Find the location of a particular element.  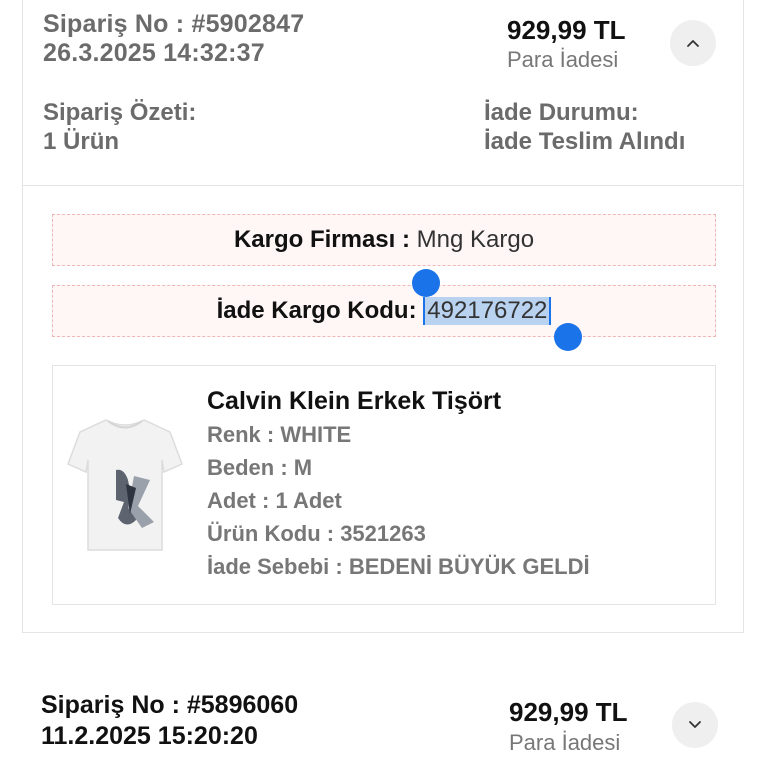

tshirt-image is located at coordinates (125, 485).